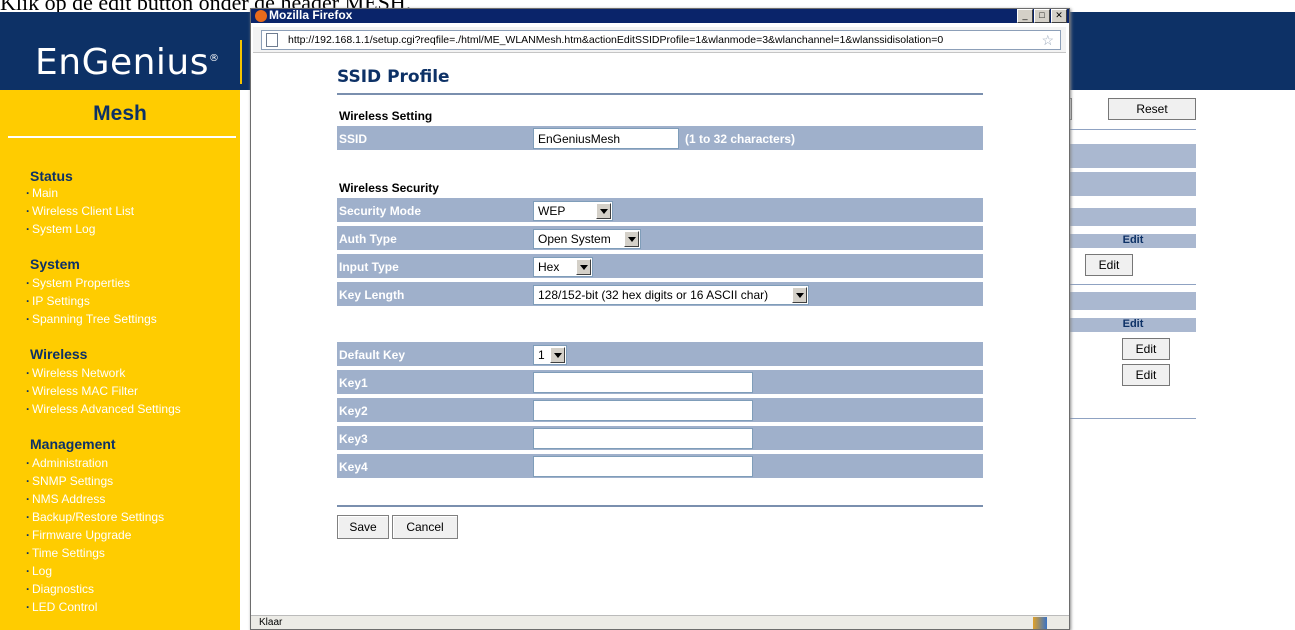 The image size is (1295, 630). I want to click on key4-row: Key4, so click(660, 467).